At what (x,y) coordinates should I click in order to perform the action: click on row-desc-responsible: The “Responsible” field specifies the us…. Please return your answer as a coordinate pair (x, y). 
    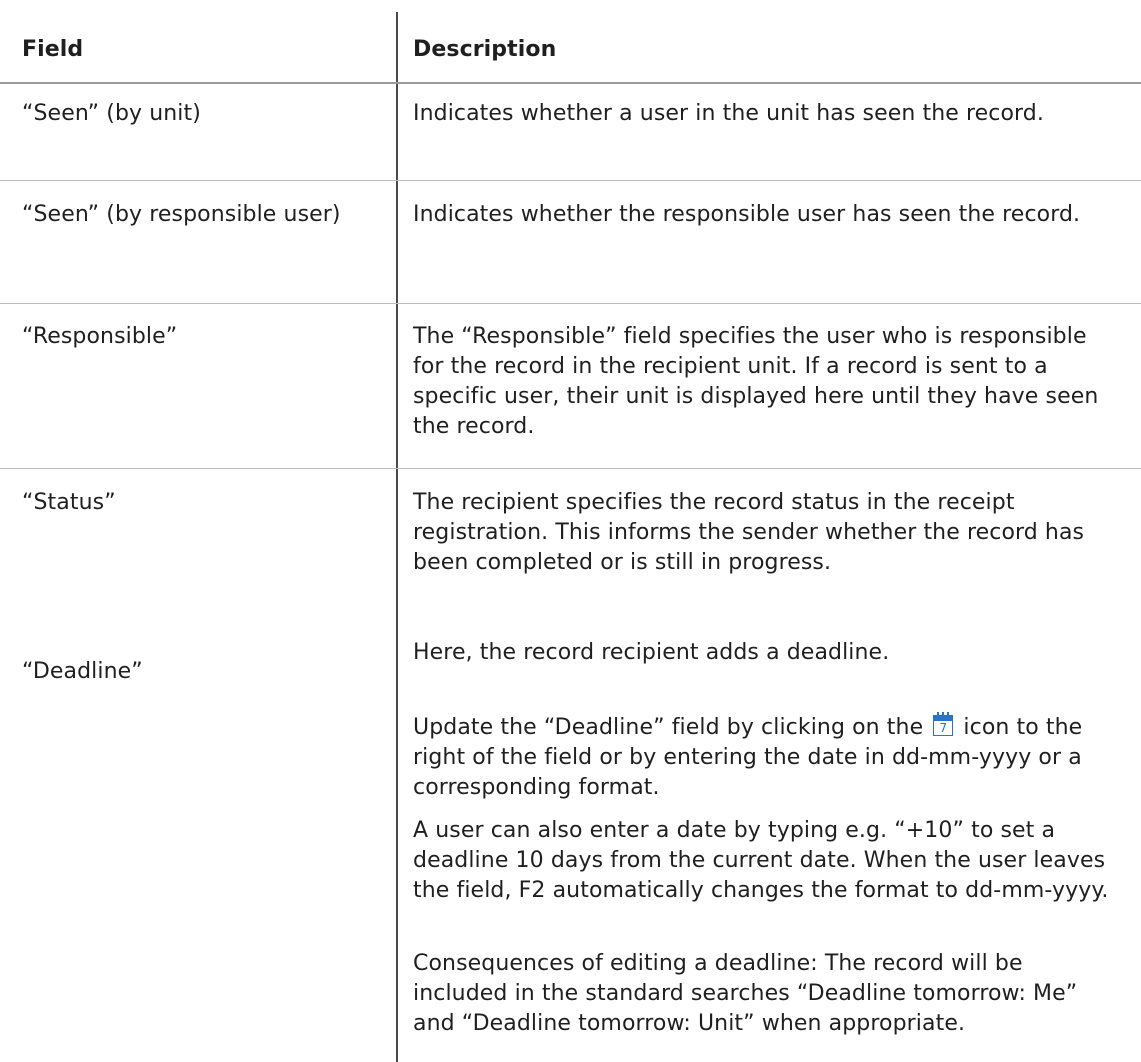
    Looking at the image, I should click on (756, 381).